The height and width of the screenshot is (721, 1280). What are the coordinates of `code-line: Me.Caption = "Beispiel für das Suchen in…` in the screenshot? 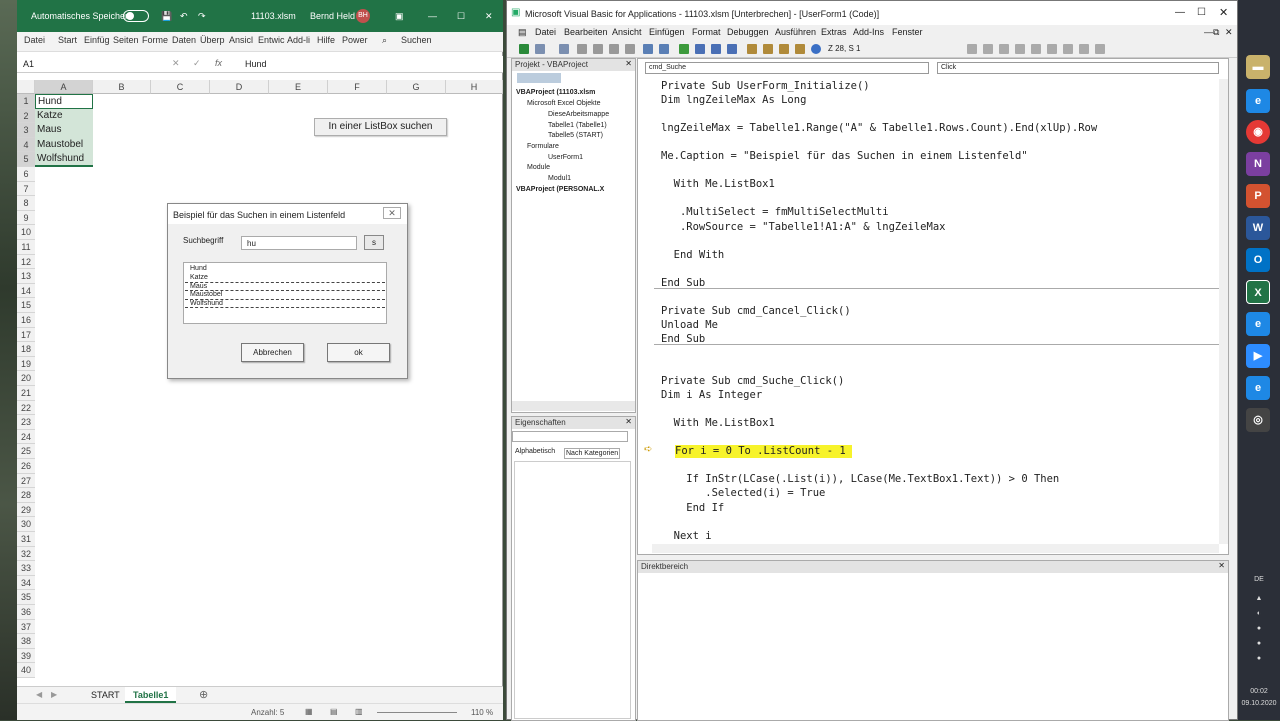 It's located at (844, 156).